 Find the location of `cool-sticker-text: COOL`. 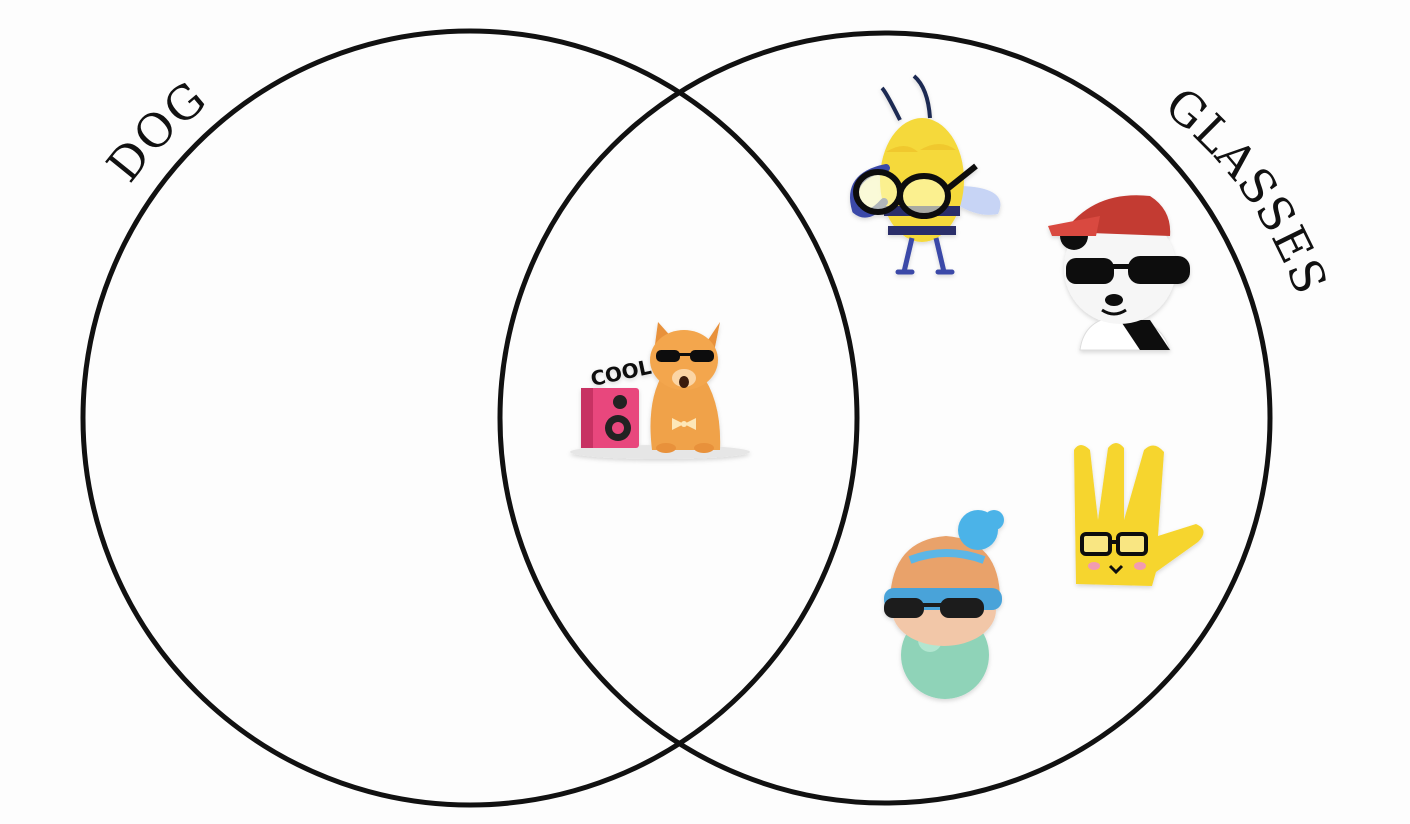

cool-sticker-text: COOL is located at coordinates (620, 373).